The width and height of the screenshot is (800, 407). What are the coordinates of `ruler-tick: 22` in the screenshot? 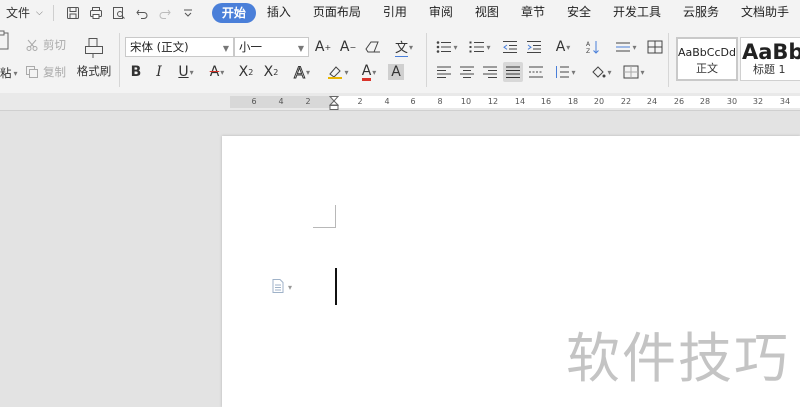 It's located at (626, 101).